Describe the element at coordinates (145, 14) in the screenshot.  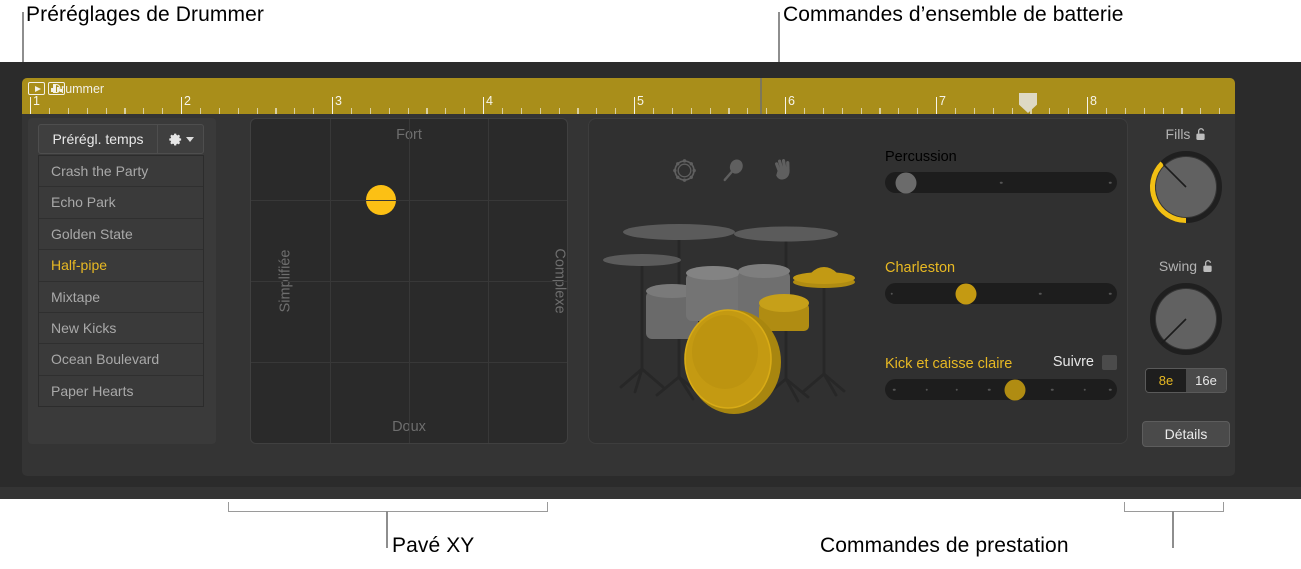
I see `callout-presets-label: Préréglages de Drummer` at that location.